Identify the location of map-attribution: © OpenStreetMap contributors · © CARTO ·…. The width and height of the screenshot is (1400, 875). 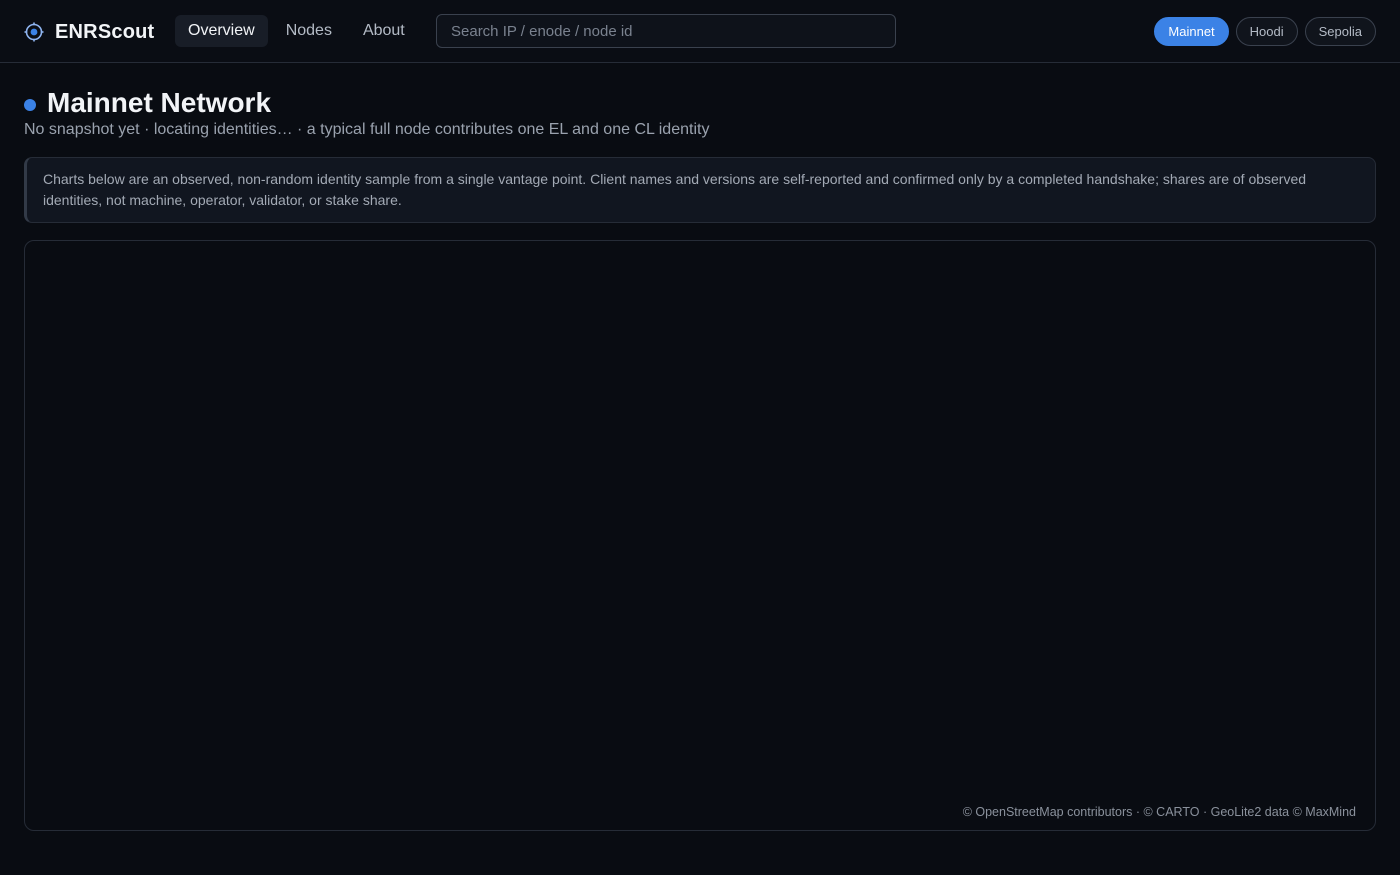
(1159, 812).